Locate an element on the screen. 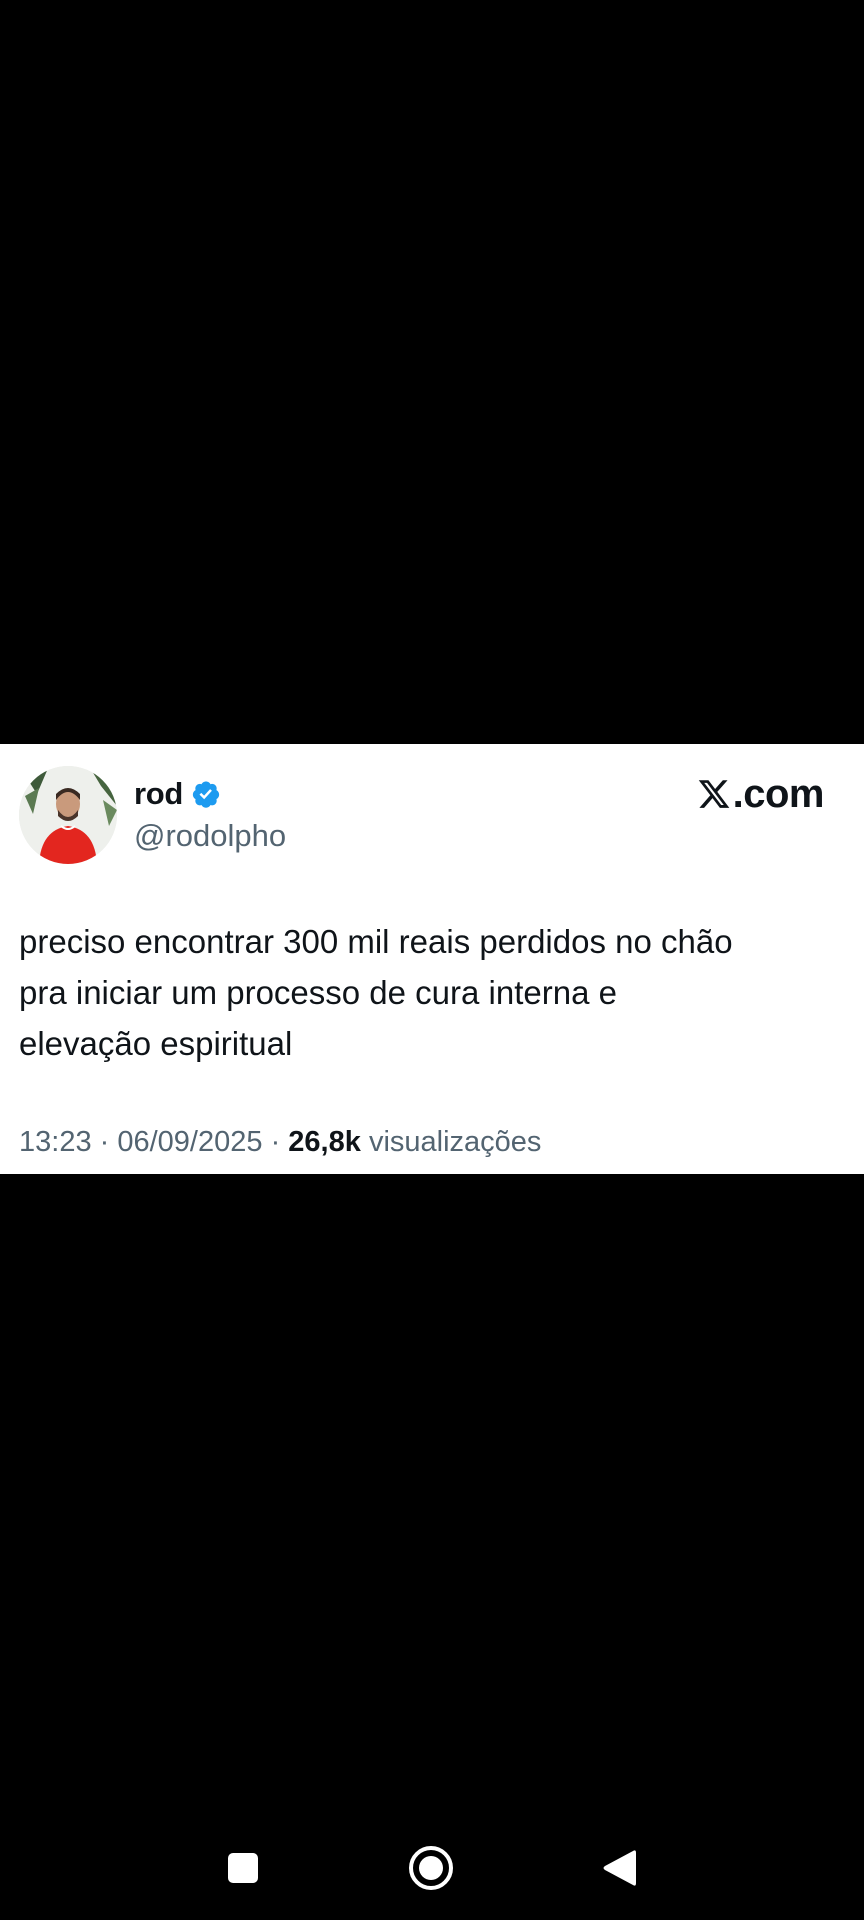 This screenshot has height=1920, width=864. name-row: rod is located at coordinates (177, 794).